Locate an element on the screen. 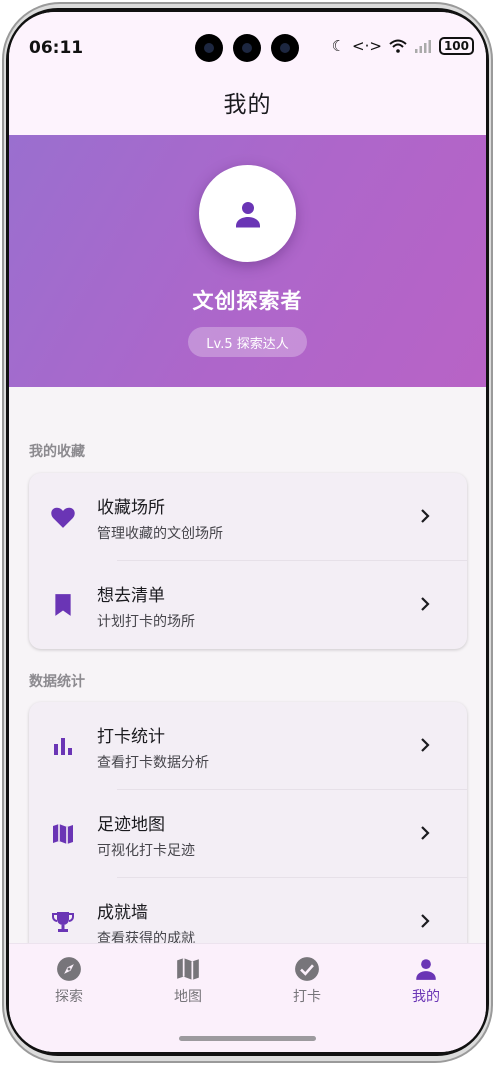  list-item-title: 打卡统计 is located at coordinates (131, 737).